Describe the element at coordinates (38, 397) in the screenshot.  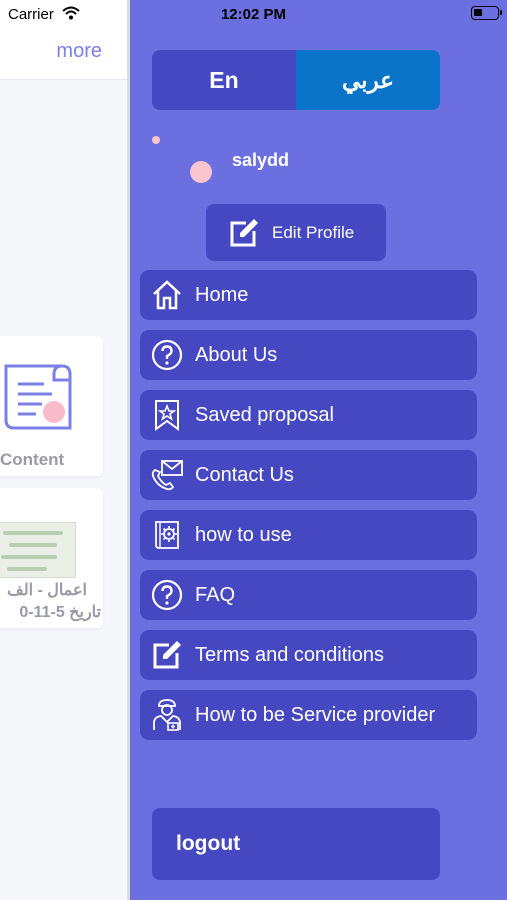
I see `scroll-document-icon` at that location.